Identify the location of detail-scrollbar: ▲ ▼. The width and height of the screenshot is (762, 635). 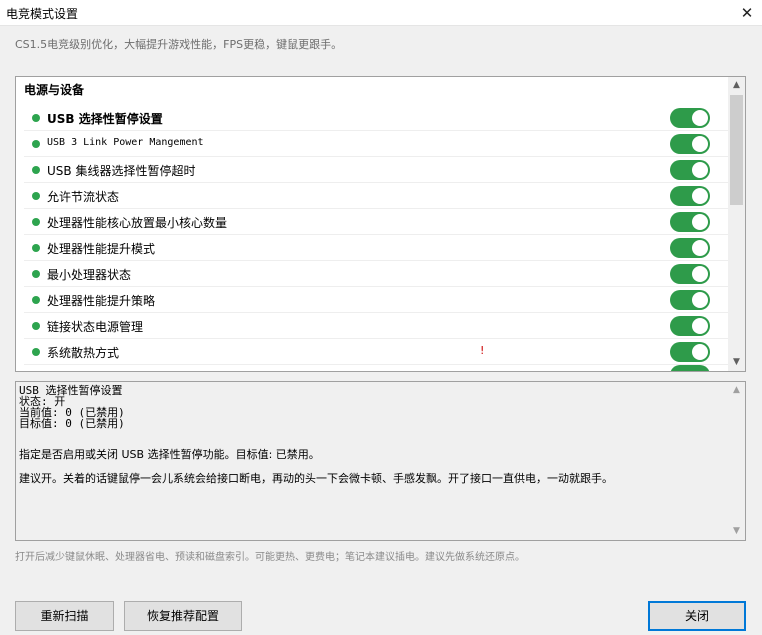
(736, 461).